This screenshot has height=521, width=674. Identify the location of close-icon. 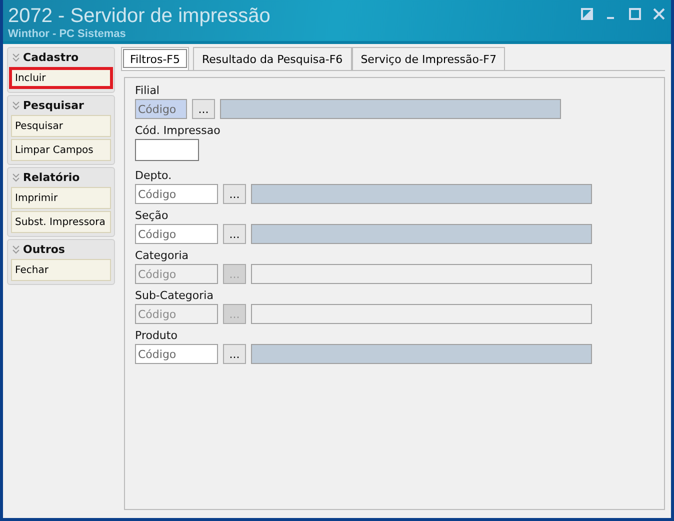
(659, 14).